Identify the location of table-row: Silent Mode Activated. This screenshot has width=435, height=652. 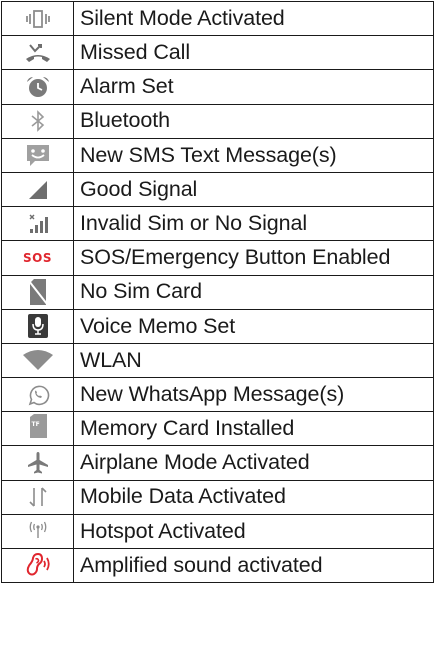
(217, 18).